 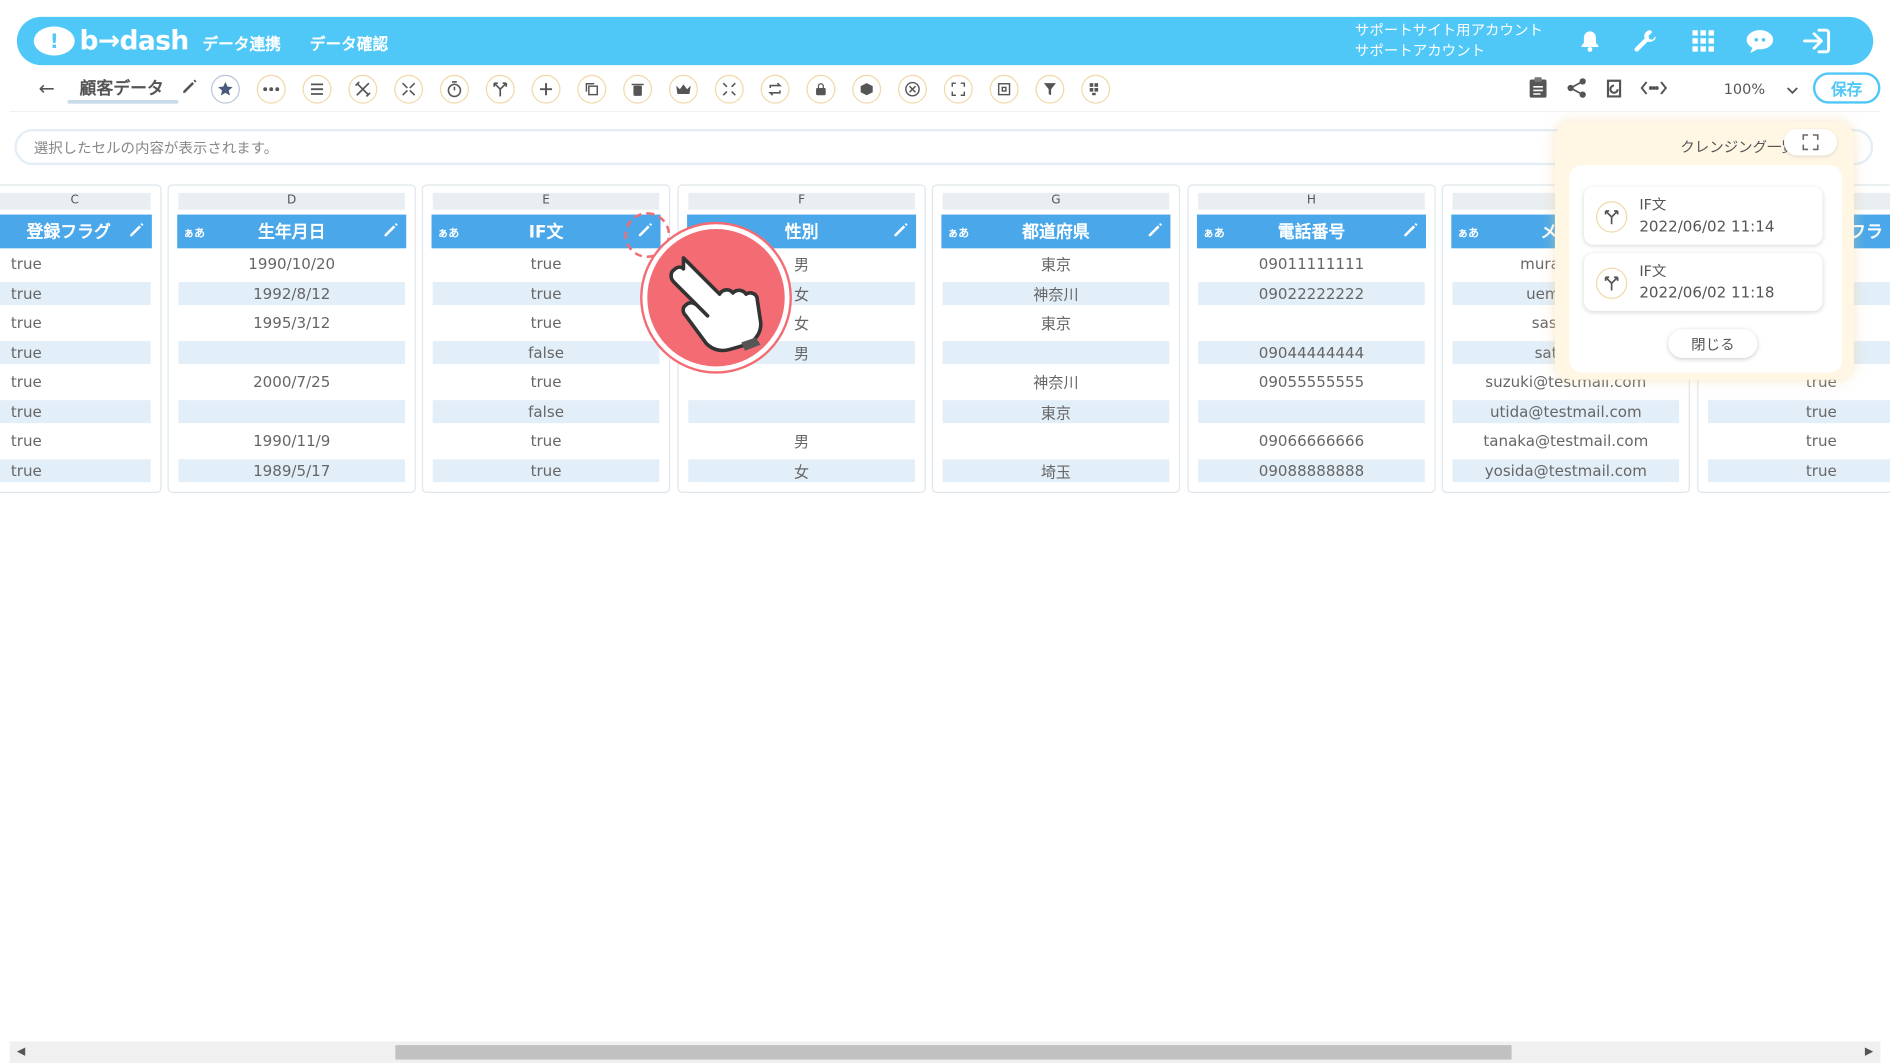 I want to click on column-g: G ぁあ 都道府県 東京 神奈川 東京 神奈川 東京 埼玉, so click(x=1056, y=339).